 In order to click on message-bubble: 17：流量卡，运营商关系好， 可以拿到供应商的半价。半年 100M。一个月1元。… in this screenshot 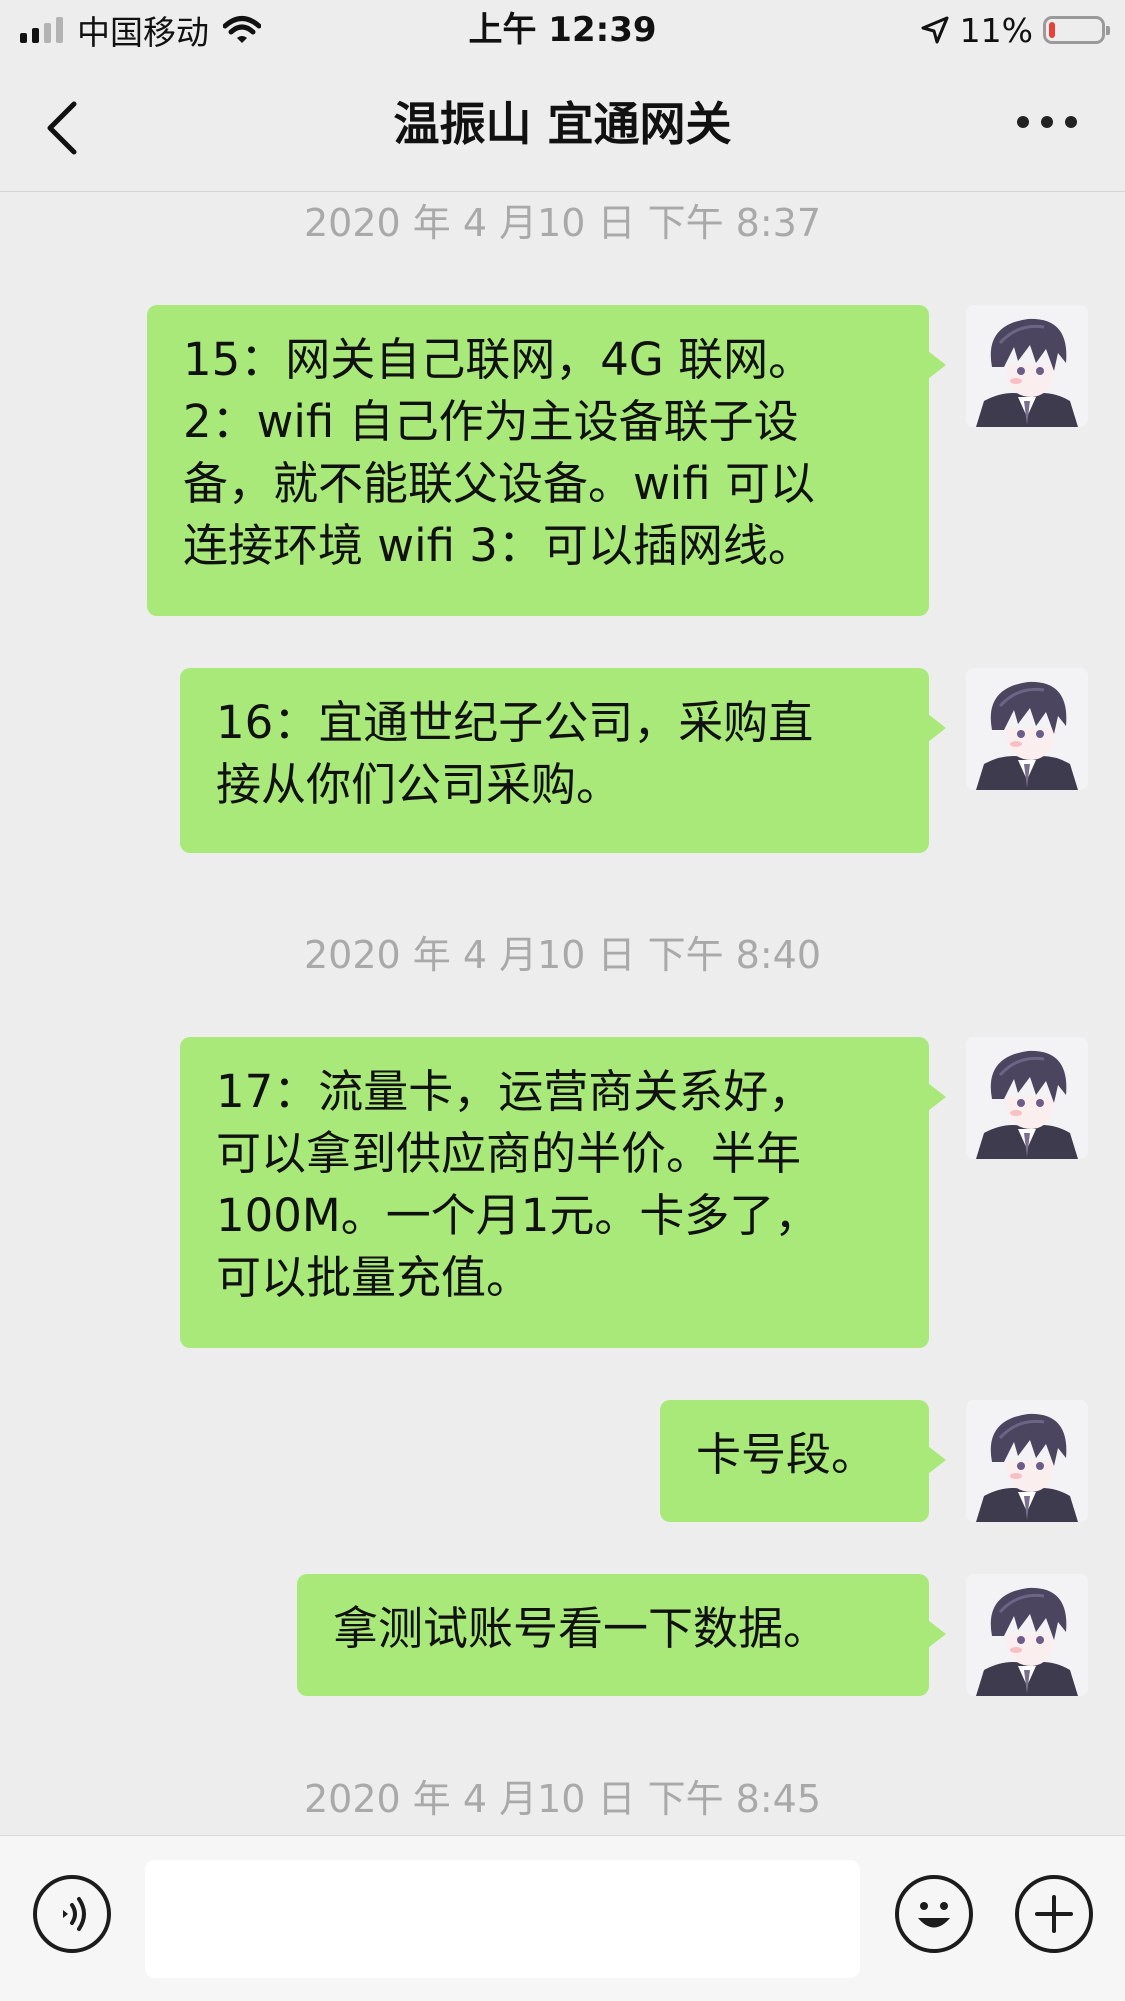, I will do `click(563, 1192)`.